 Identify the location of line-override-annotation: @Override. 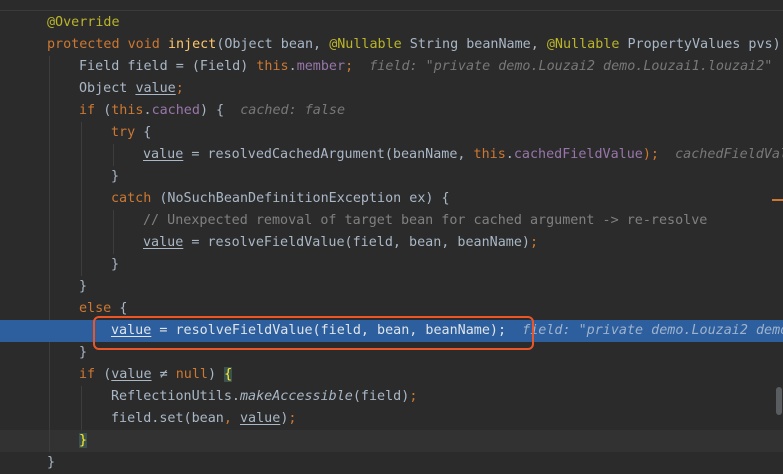
(391, 23).